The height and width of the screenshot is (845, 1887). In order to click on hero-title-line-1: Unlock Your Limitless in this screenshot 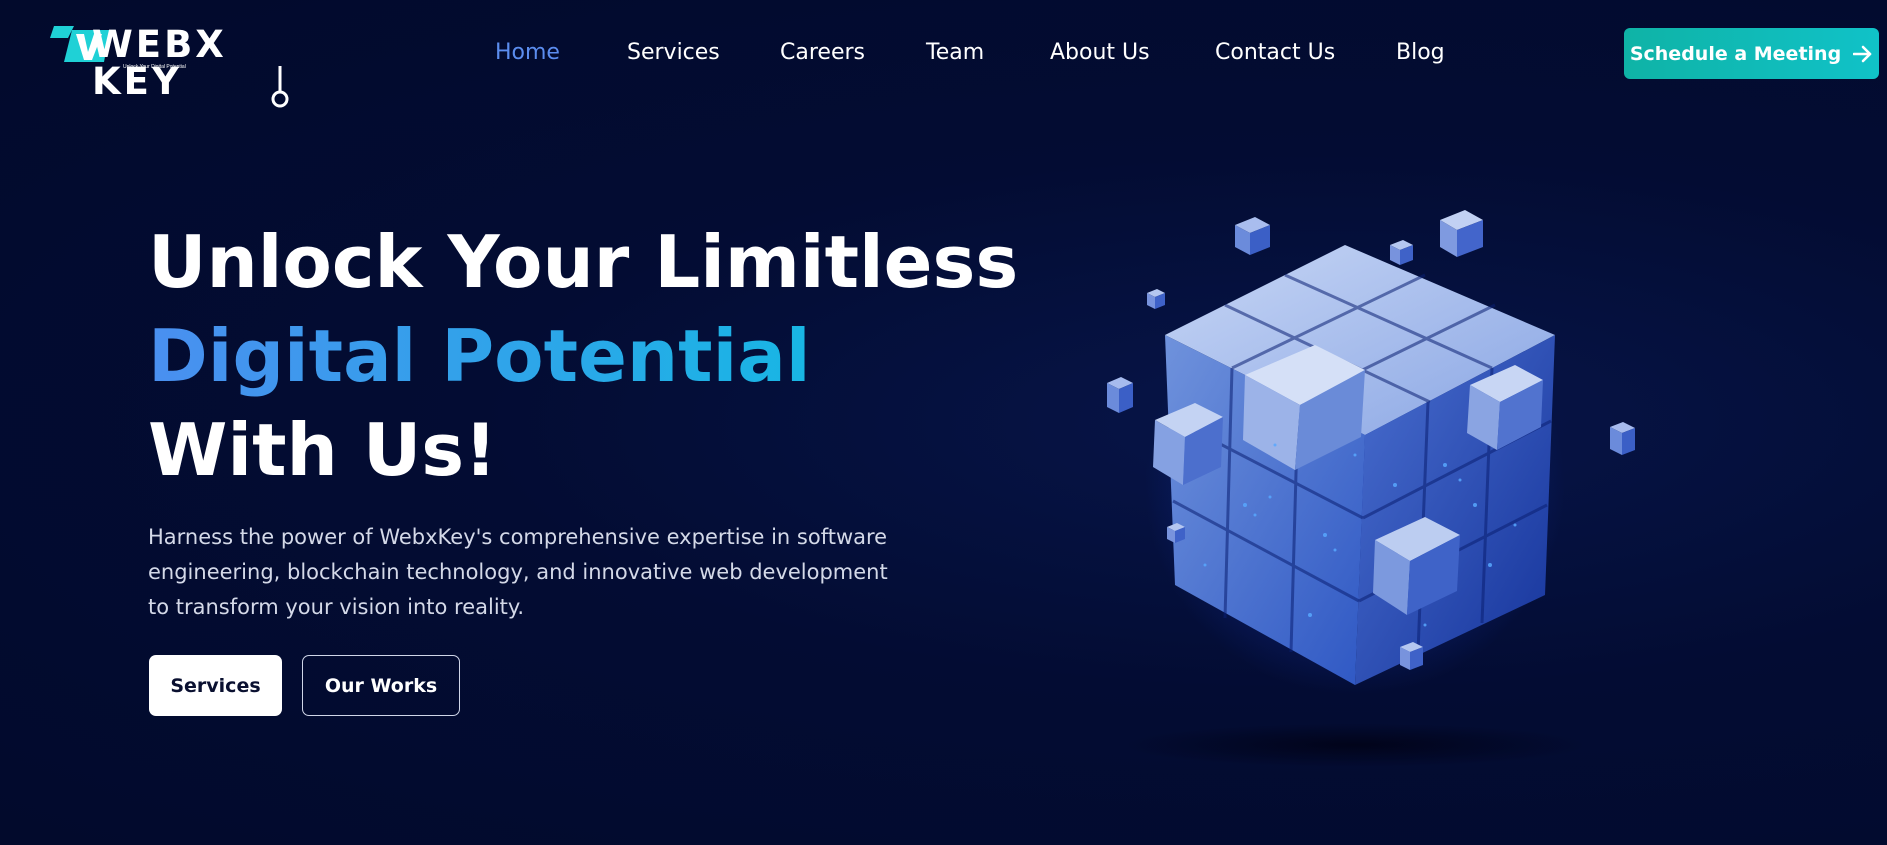, I will do `click(583, 262)`.